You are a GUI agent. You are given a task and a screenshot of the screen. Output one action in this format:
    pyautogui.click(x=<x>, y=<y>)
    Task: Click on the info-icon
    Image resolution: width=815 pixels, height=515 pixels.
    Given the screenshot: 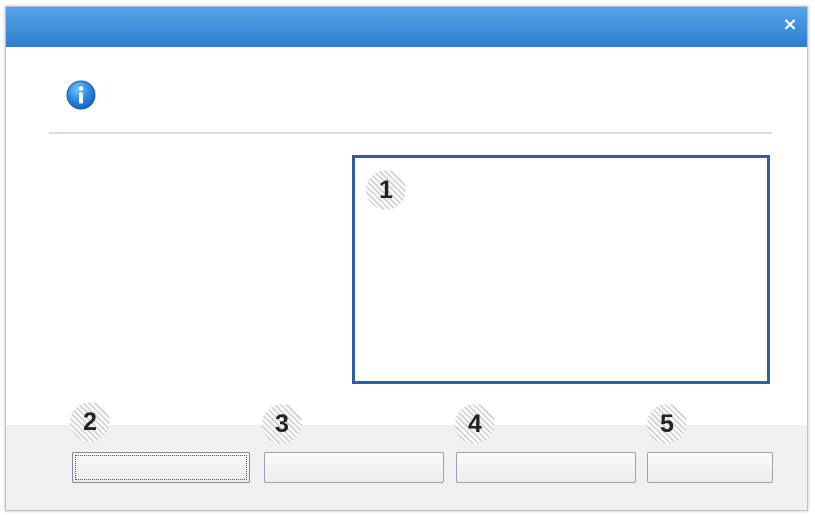 What is the action you would take?
    pyautogui.click(x=81, y=95)
    